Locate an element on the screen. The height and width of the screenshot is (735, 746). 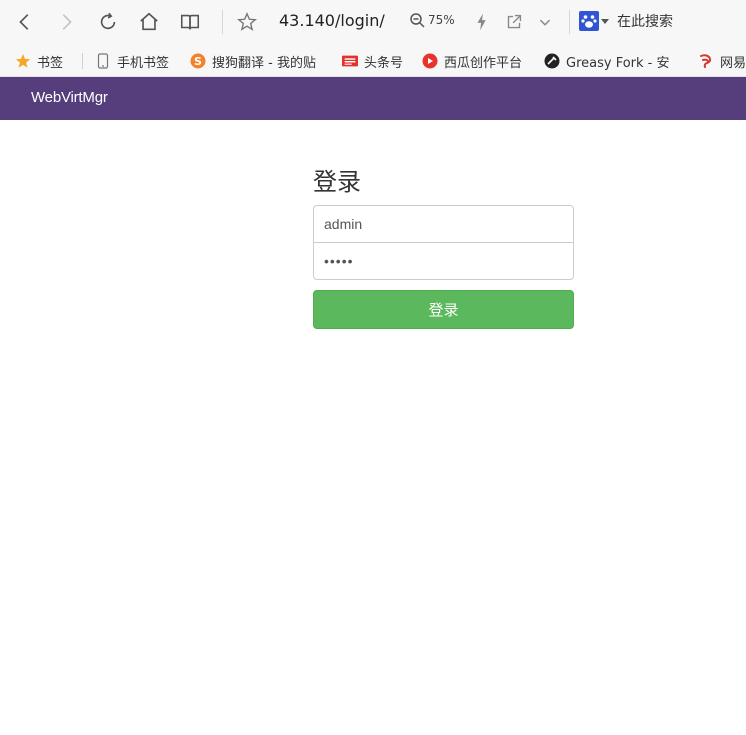
sogou-icon: S is located at coordinates (198, 61).